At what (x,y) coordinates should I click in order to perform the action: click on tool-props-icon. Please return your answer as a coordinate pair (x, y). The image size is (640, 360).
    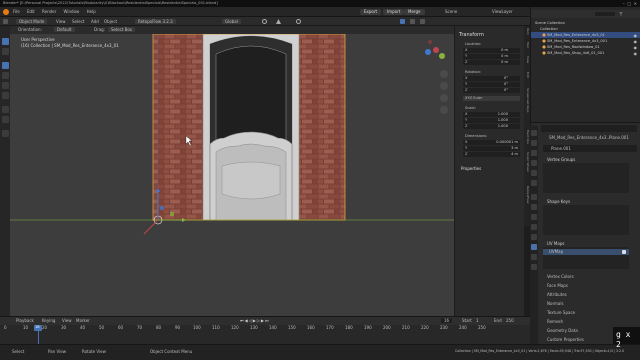
    Looking at the image, I should click on (534, 133).